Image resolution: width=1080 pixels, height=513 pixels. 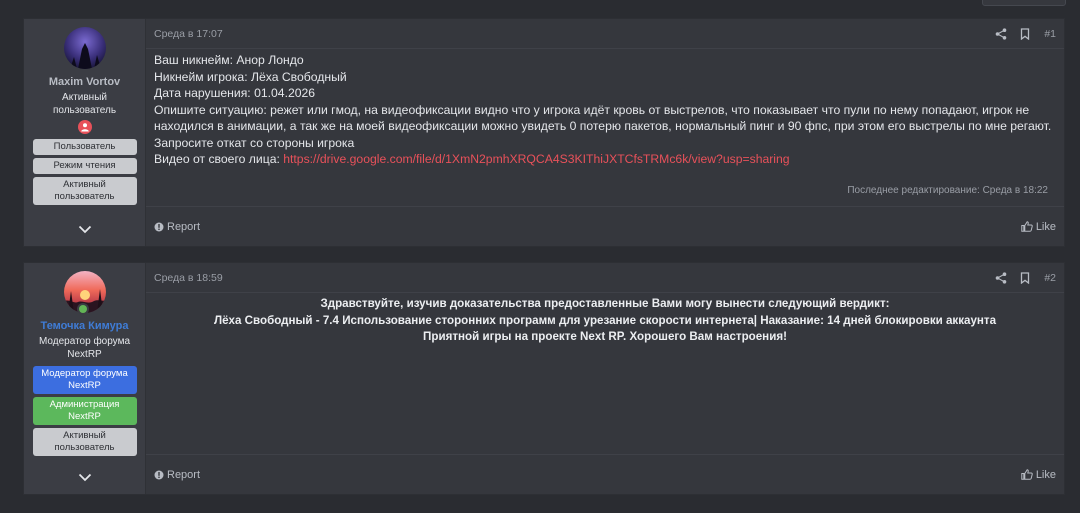 I want to click on post-date: Среда в 17:07, so click(x=188, y=34).